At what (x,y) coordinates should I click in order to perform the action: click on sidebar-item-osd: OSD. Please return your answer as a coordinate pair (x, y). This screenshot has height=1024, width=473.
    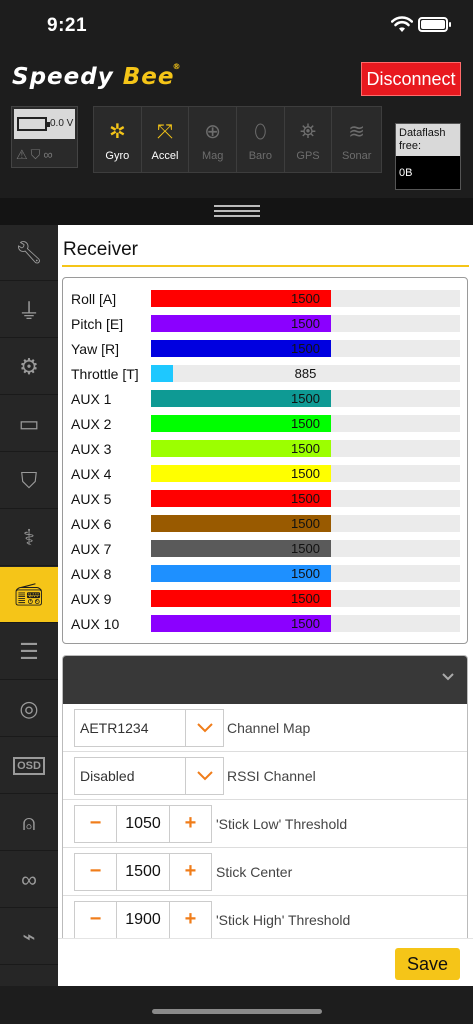
    Looking at the image, I should click on (29, 766).